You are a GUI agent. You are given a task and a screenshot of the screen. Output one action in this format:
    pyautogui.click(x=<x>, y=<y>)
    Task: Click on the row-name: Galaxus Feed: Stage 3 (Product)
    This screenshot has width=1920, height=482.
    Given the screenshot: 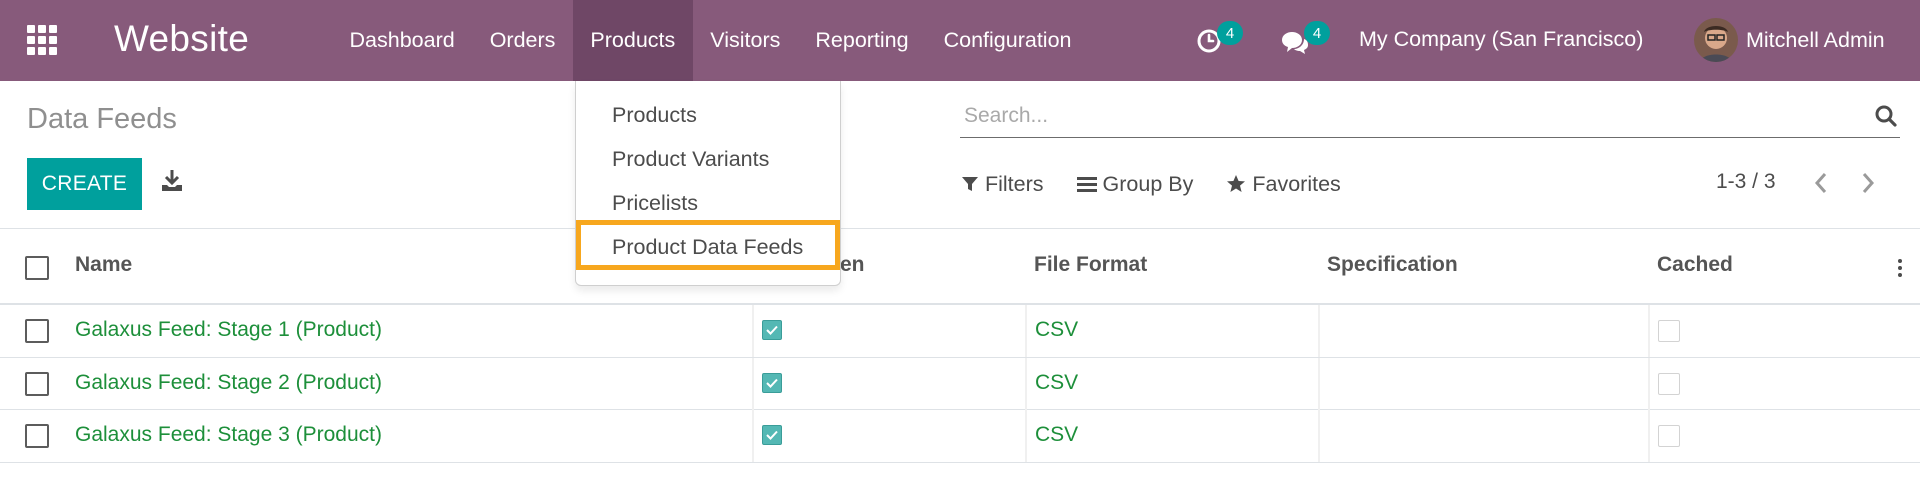 What is the action you would take?
    pyautogui.click(x=228, y=435)
    